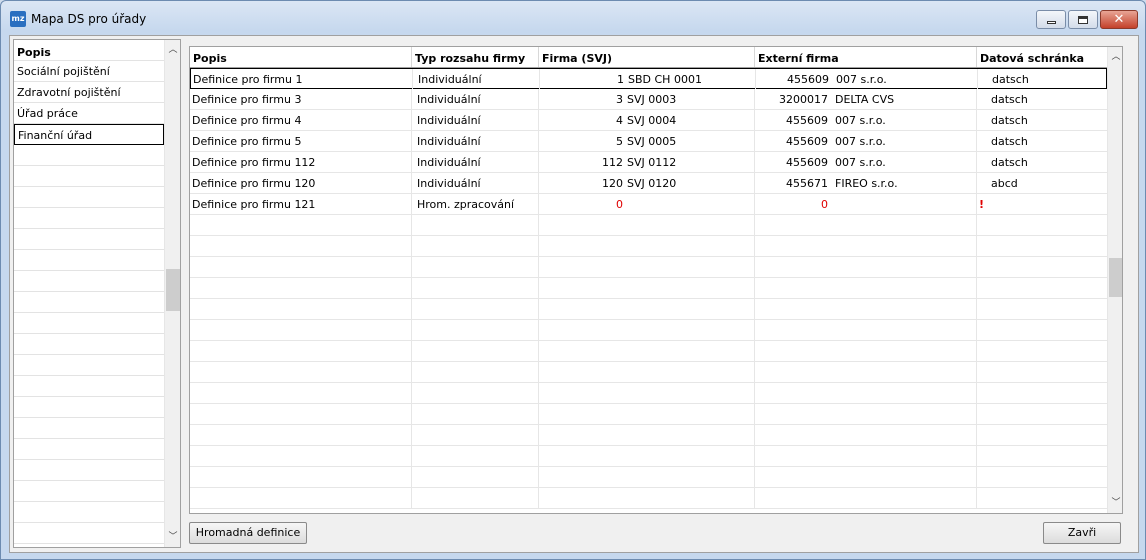 The height and width of the screenshot is (560, 1146). I want to click on externi-name: 007 s.r.o., so click(860, 120).